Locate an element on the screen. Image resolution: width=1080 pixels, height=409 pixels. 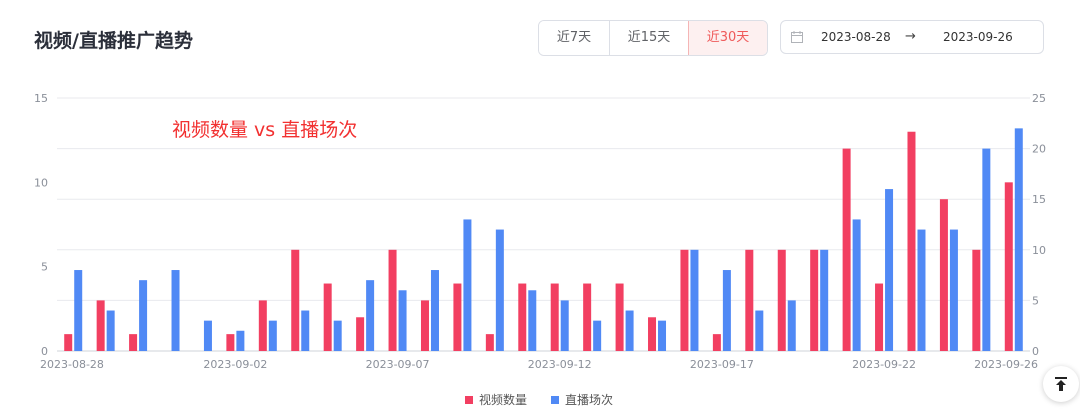
chart-annotation: 视频数量 vs 直播场次 is located at coordinates (264, 130).